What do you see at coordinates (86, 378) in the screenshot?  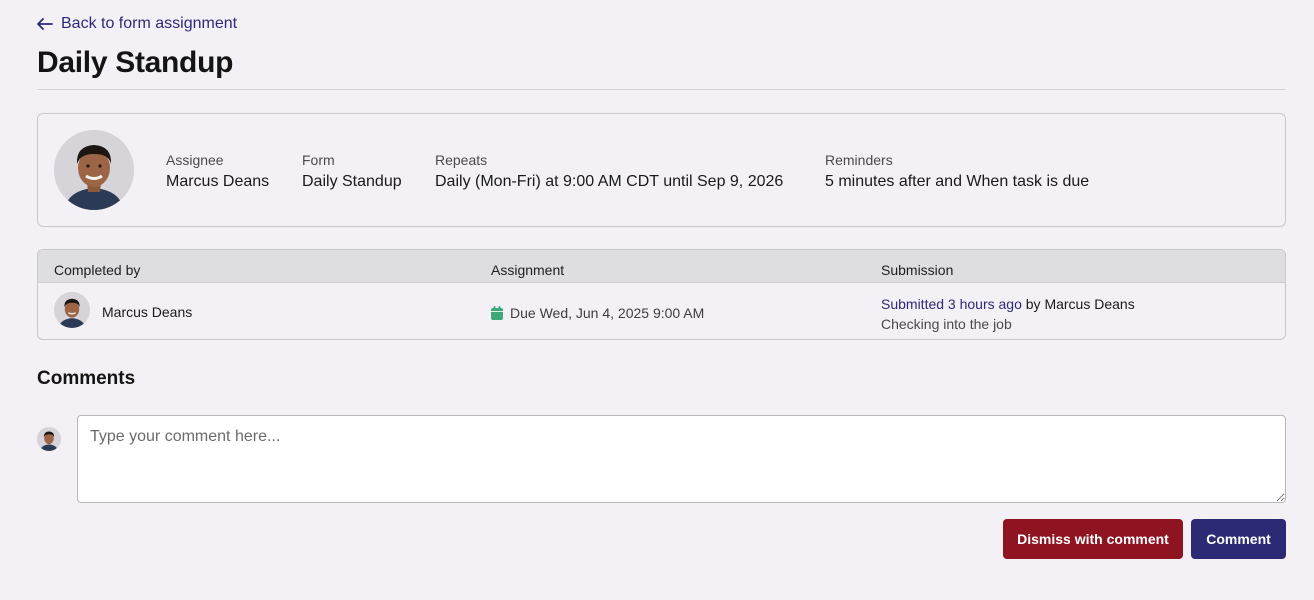 I see `comments-heading: Comments` at bounding box center [86, 378].